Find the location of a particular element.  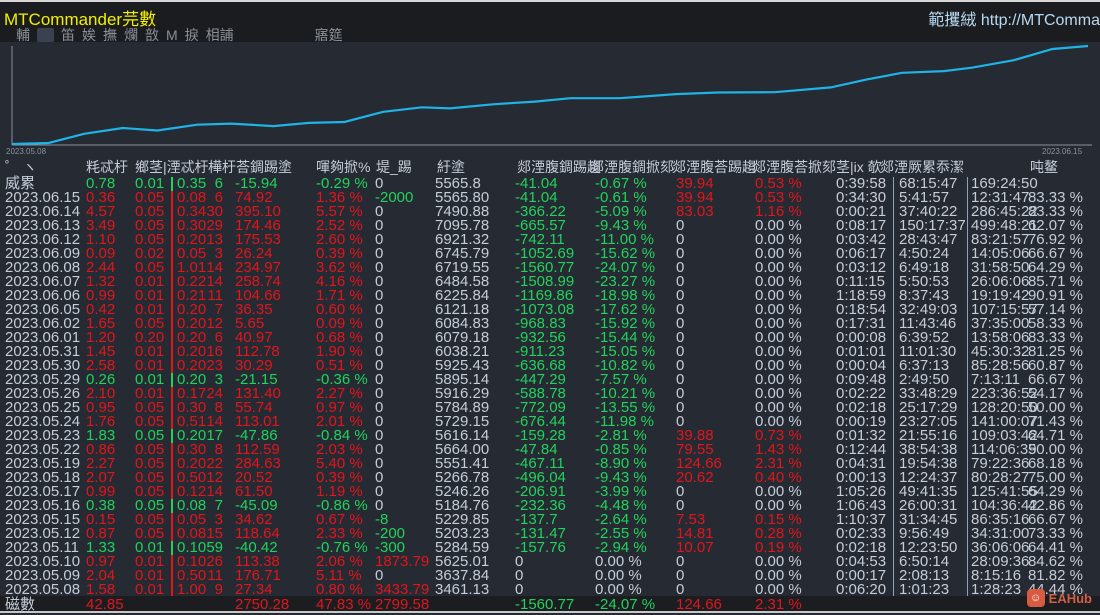

total-lots: 42.85 is located at coordinates (105, 604).